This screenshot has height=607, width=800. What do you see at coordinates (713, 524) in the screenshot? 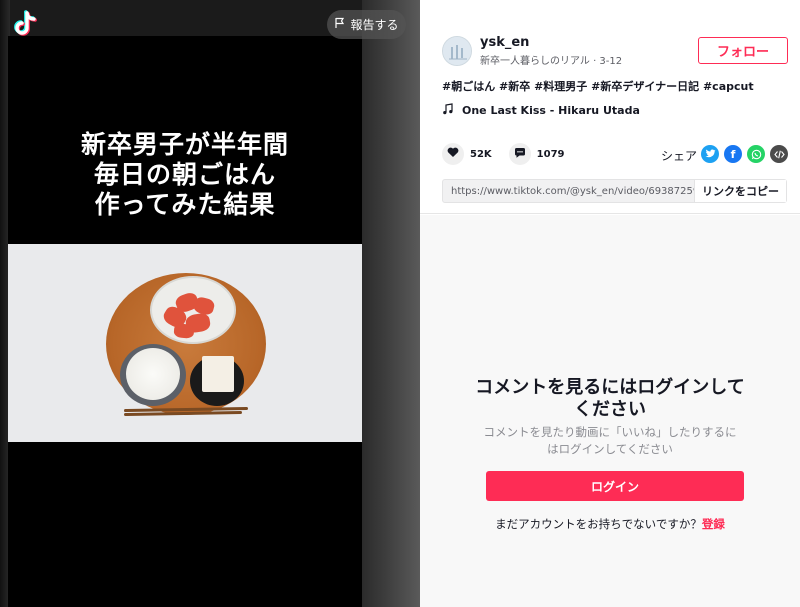
I see `signup-link: 登録` at bounding box center [713, 524].